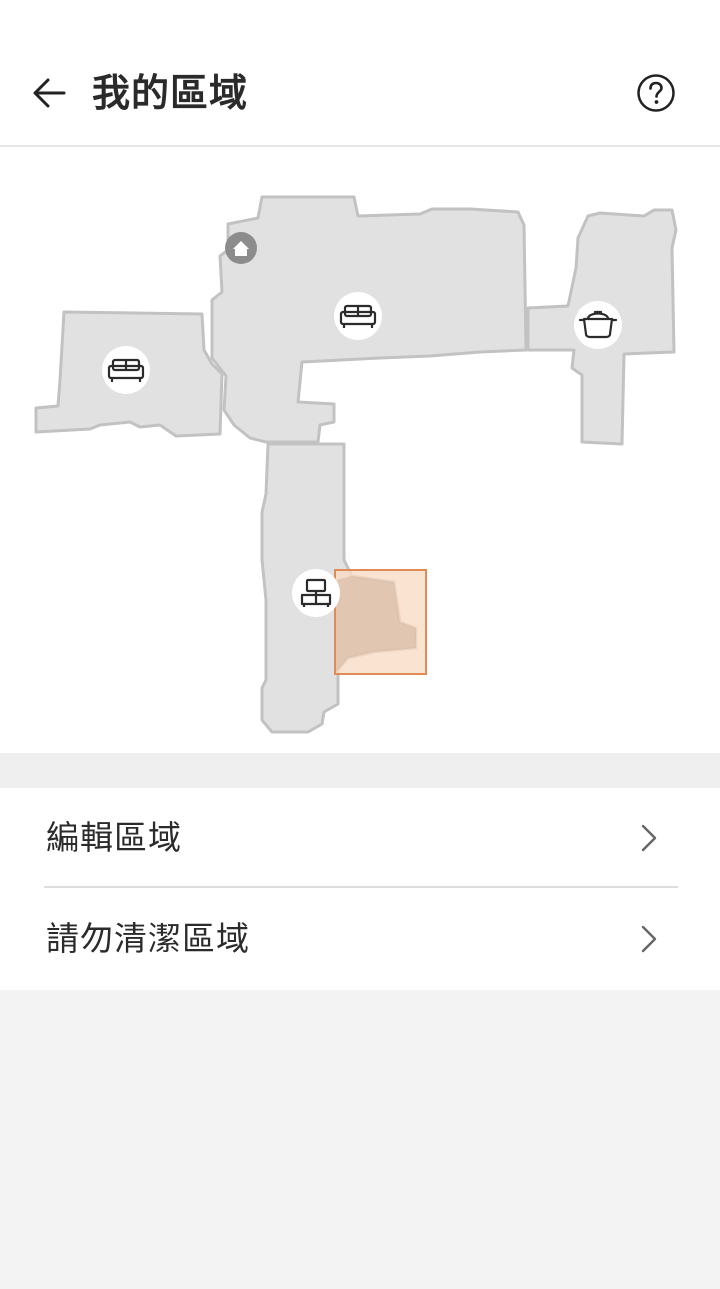 The height and width of the screenshot is (1289, 720). Describe the element at coordinates (360, 939) in the screenshot. I see `no-clean-zones-item: 請勿清潔區域` at that location.